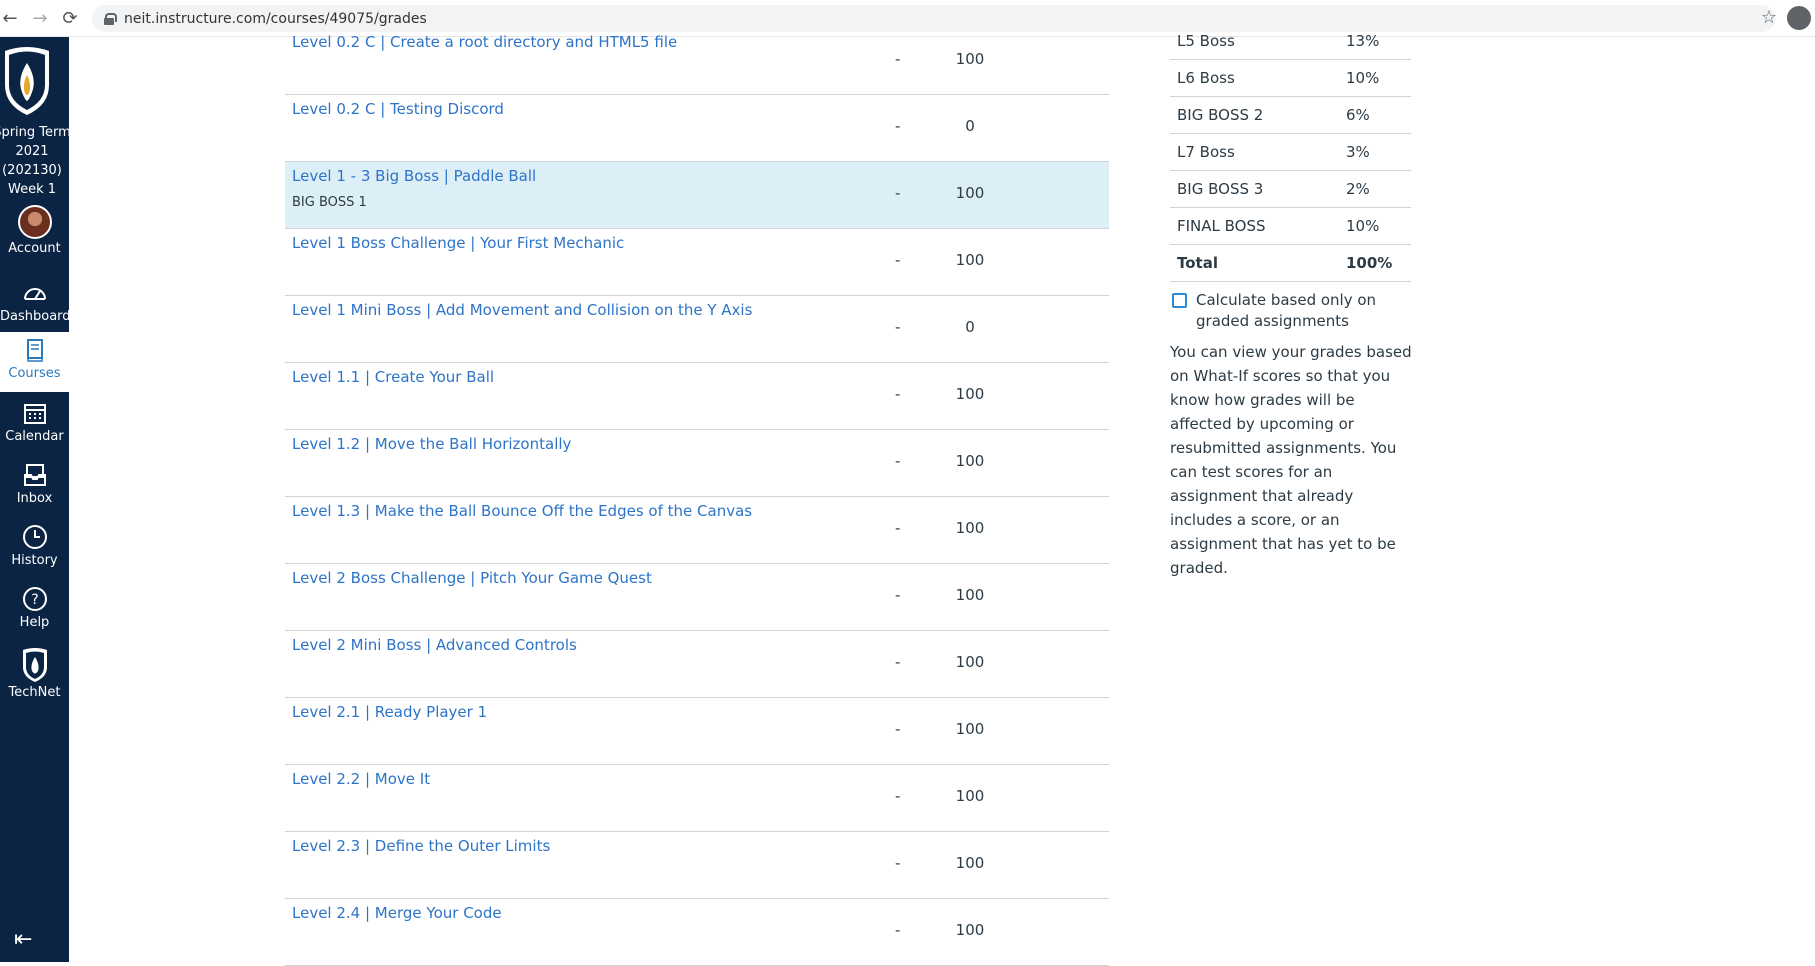 This screenshot has height=966, width=1815. What do you see at coordinates (1369, 263) in the screenshot?
I see `group-weight: 100%` at bounding box center [1369, 263].